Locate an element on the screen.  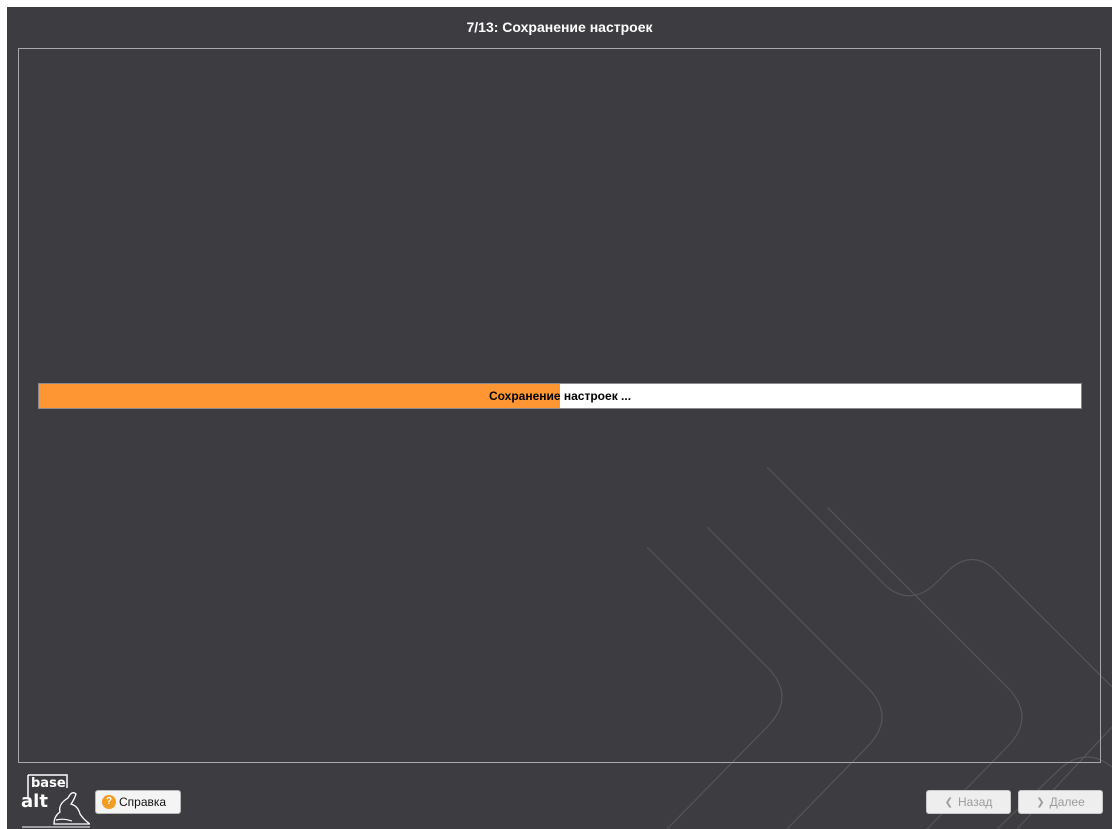
basealt-logo: base alt is located at coordinates (53, 801).